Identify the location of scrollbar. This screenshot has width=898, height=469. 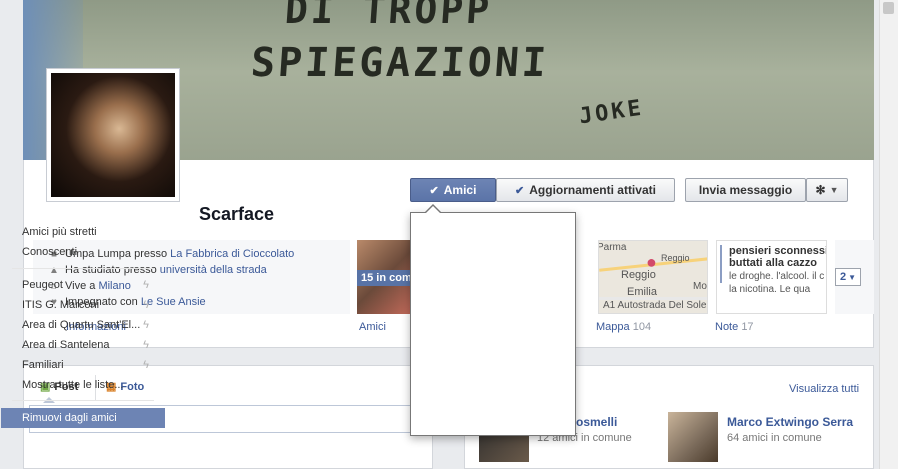
(888, 234).